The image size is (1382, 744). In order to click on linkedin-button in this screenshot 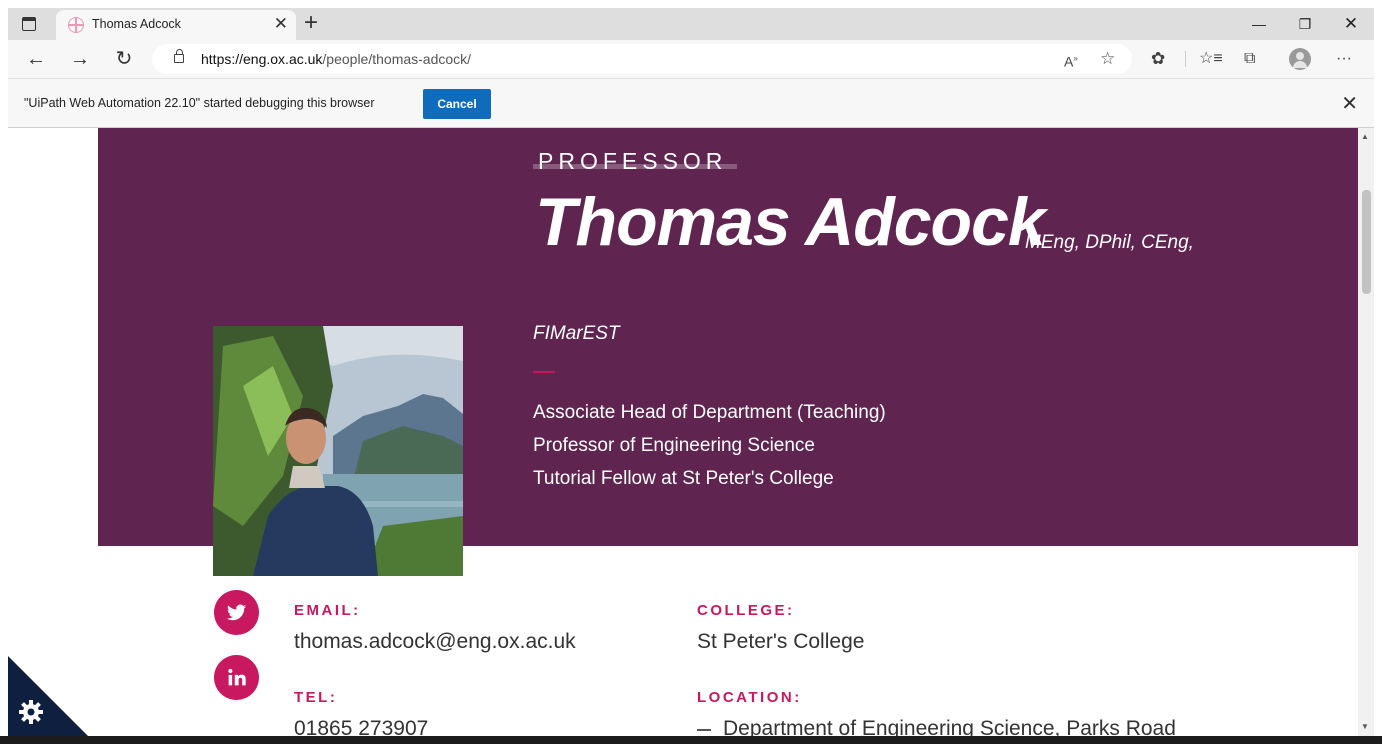, I will do `click(236, 677)`.